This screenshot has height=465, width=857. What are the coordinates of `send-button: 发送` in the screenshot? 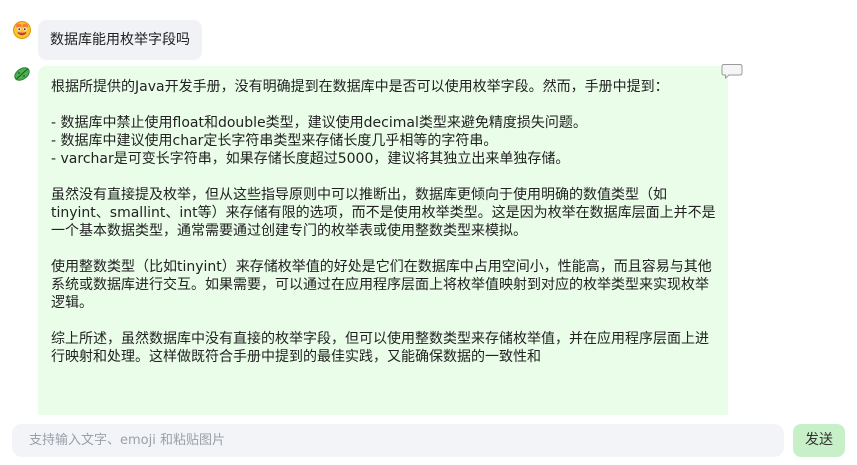 It's located at (819, 440).